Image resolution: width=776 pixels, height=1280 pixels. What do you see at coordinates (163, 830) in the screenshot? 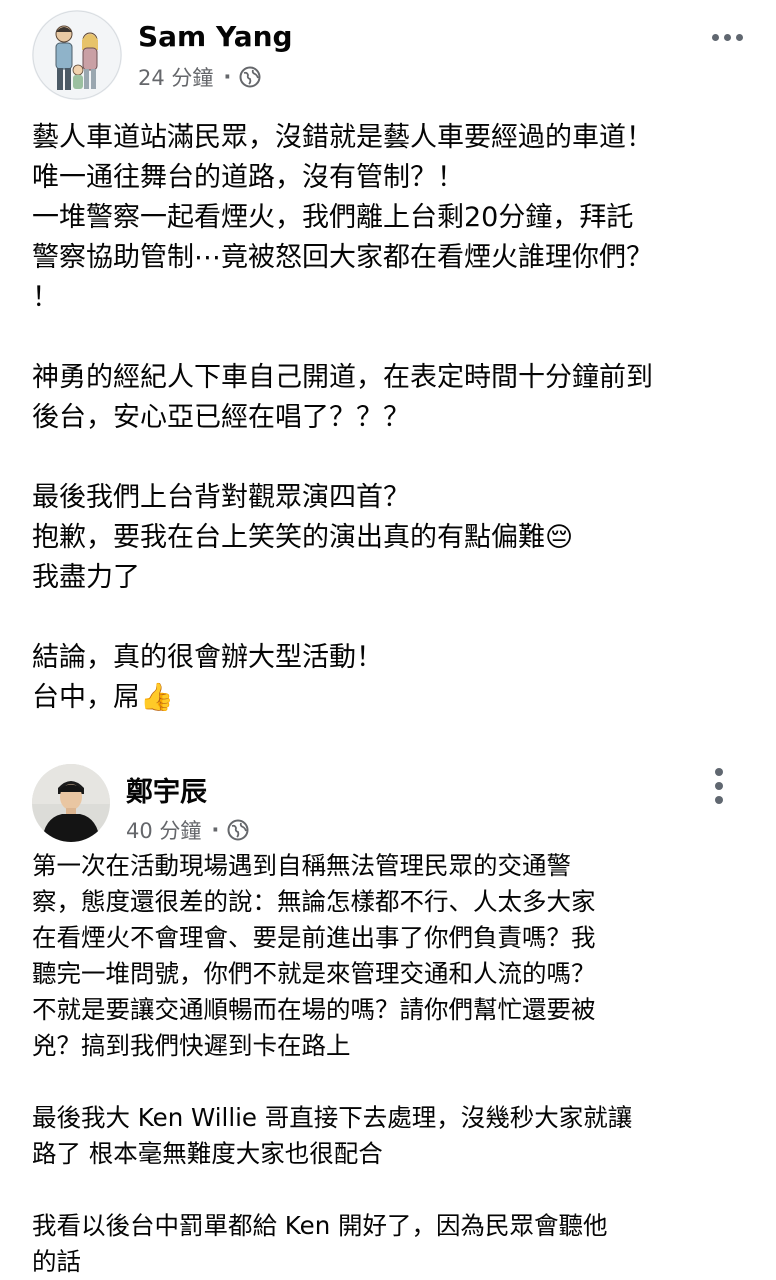
I see `timestamp: 40 分鐘` at bounding box center [163, 830].